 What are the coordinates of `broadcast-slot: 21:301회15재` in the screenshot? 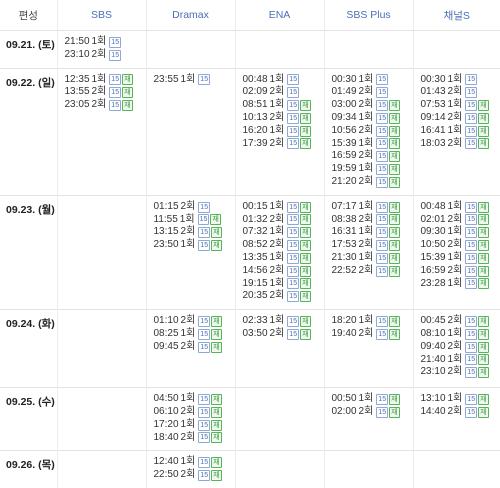 It's located at (372, 258).